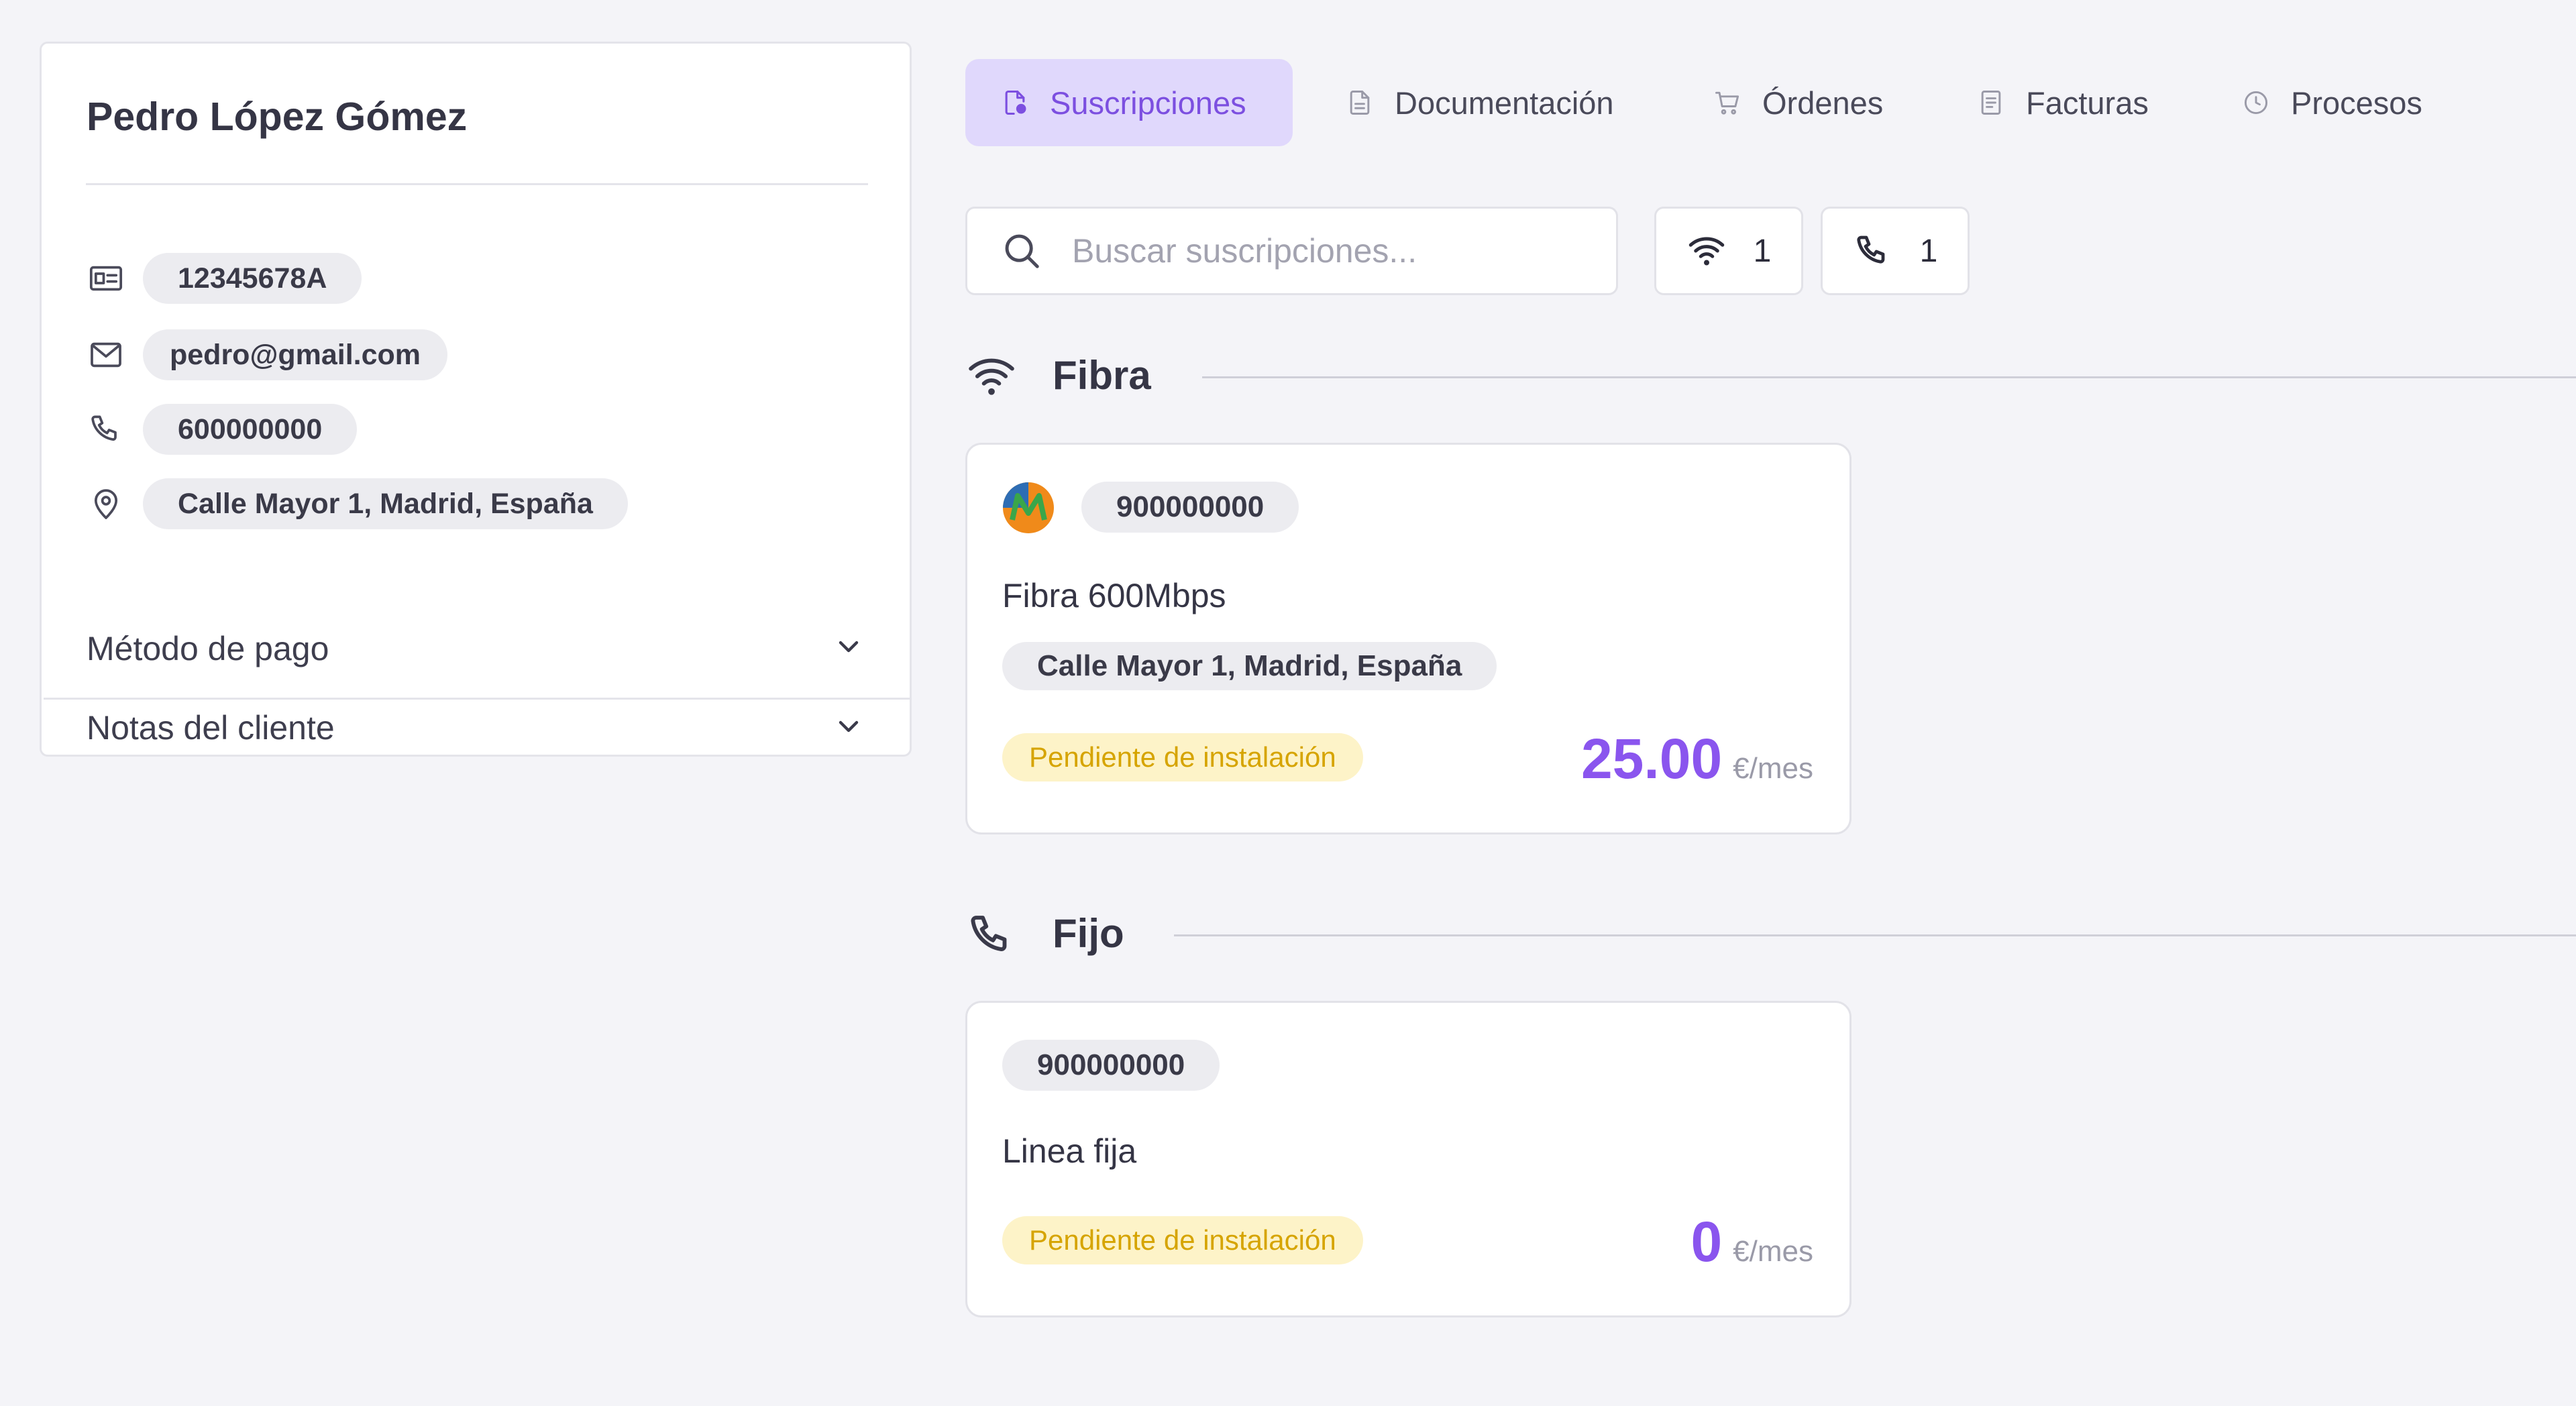  I want to click on file-badge-icon, so click(1015, 102).